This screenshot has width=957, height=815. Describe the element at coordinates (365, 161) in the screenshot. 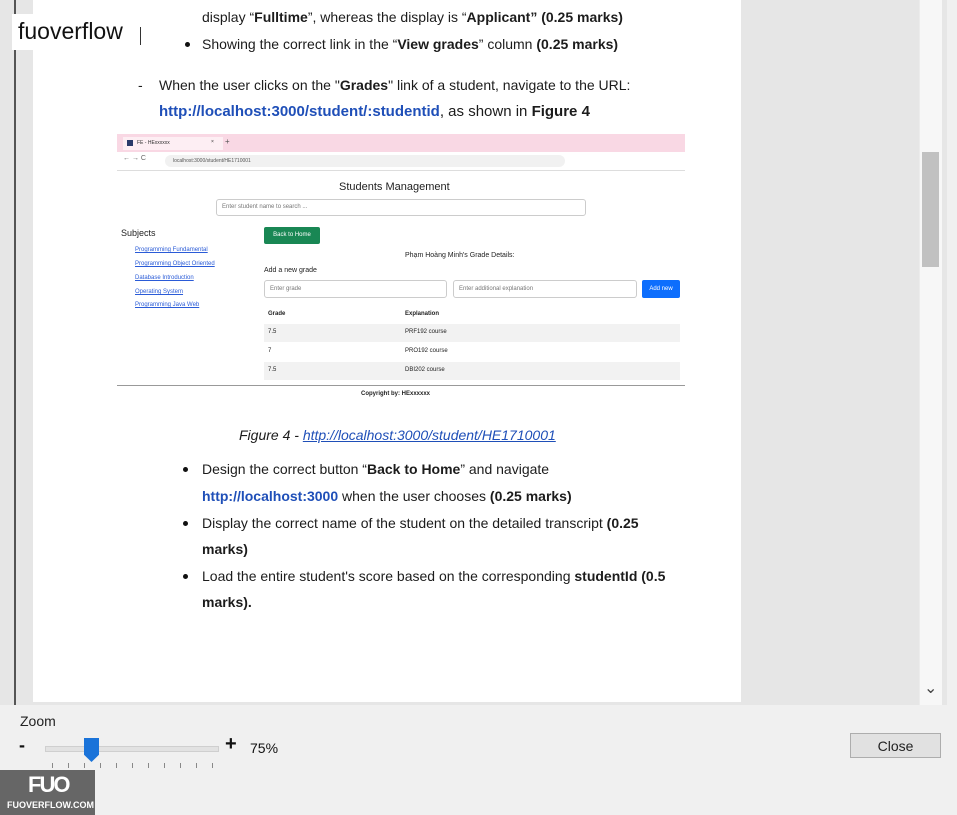

I see `browser-url: localhost:3000/student/HE1710001` at that location.